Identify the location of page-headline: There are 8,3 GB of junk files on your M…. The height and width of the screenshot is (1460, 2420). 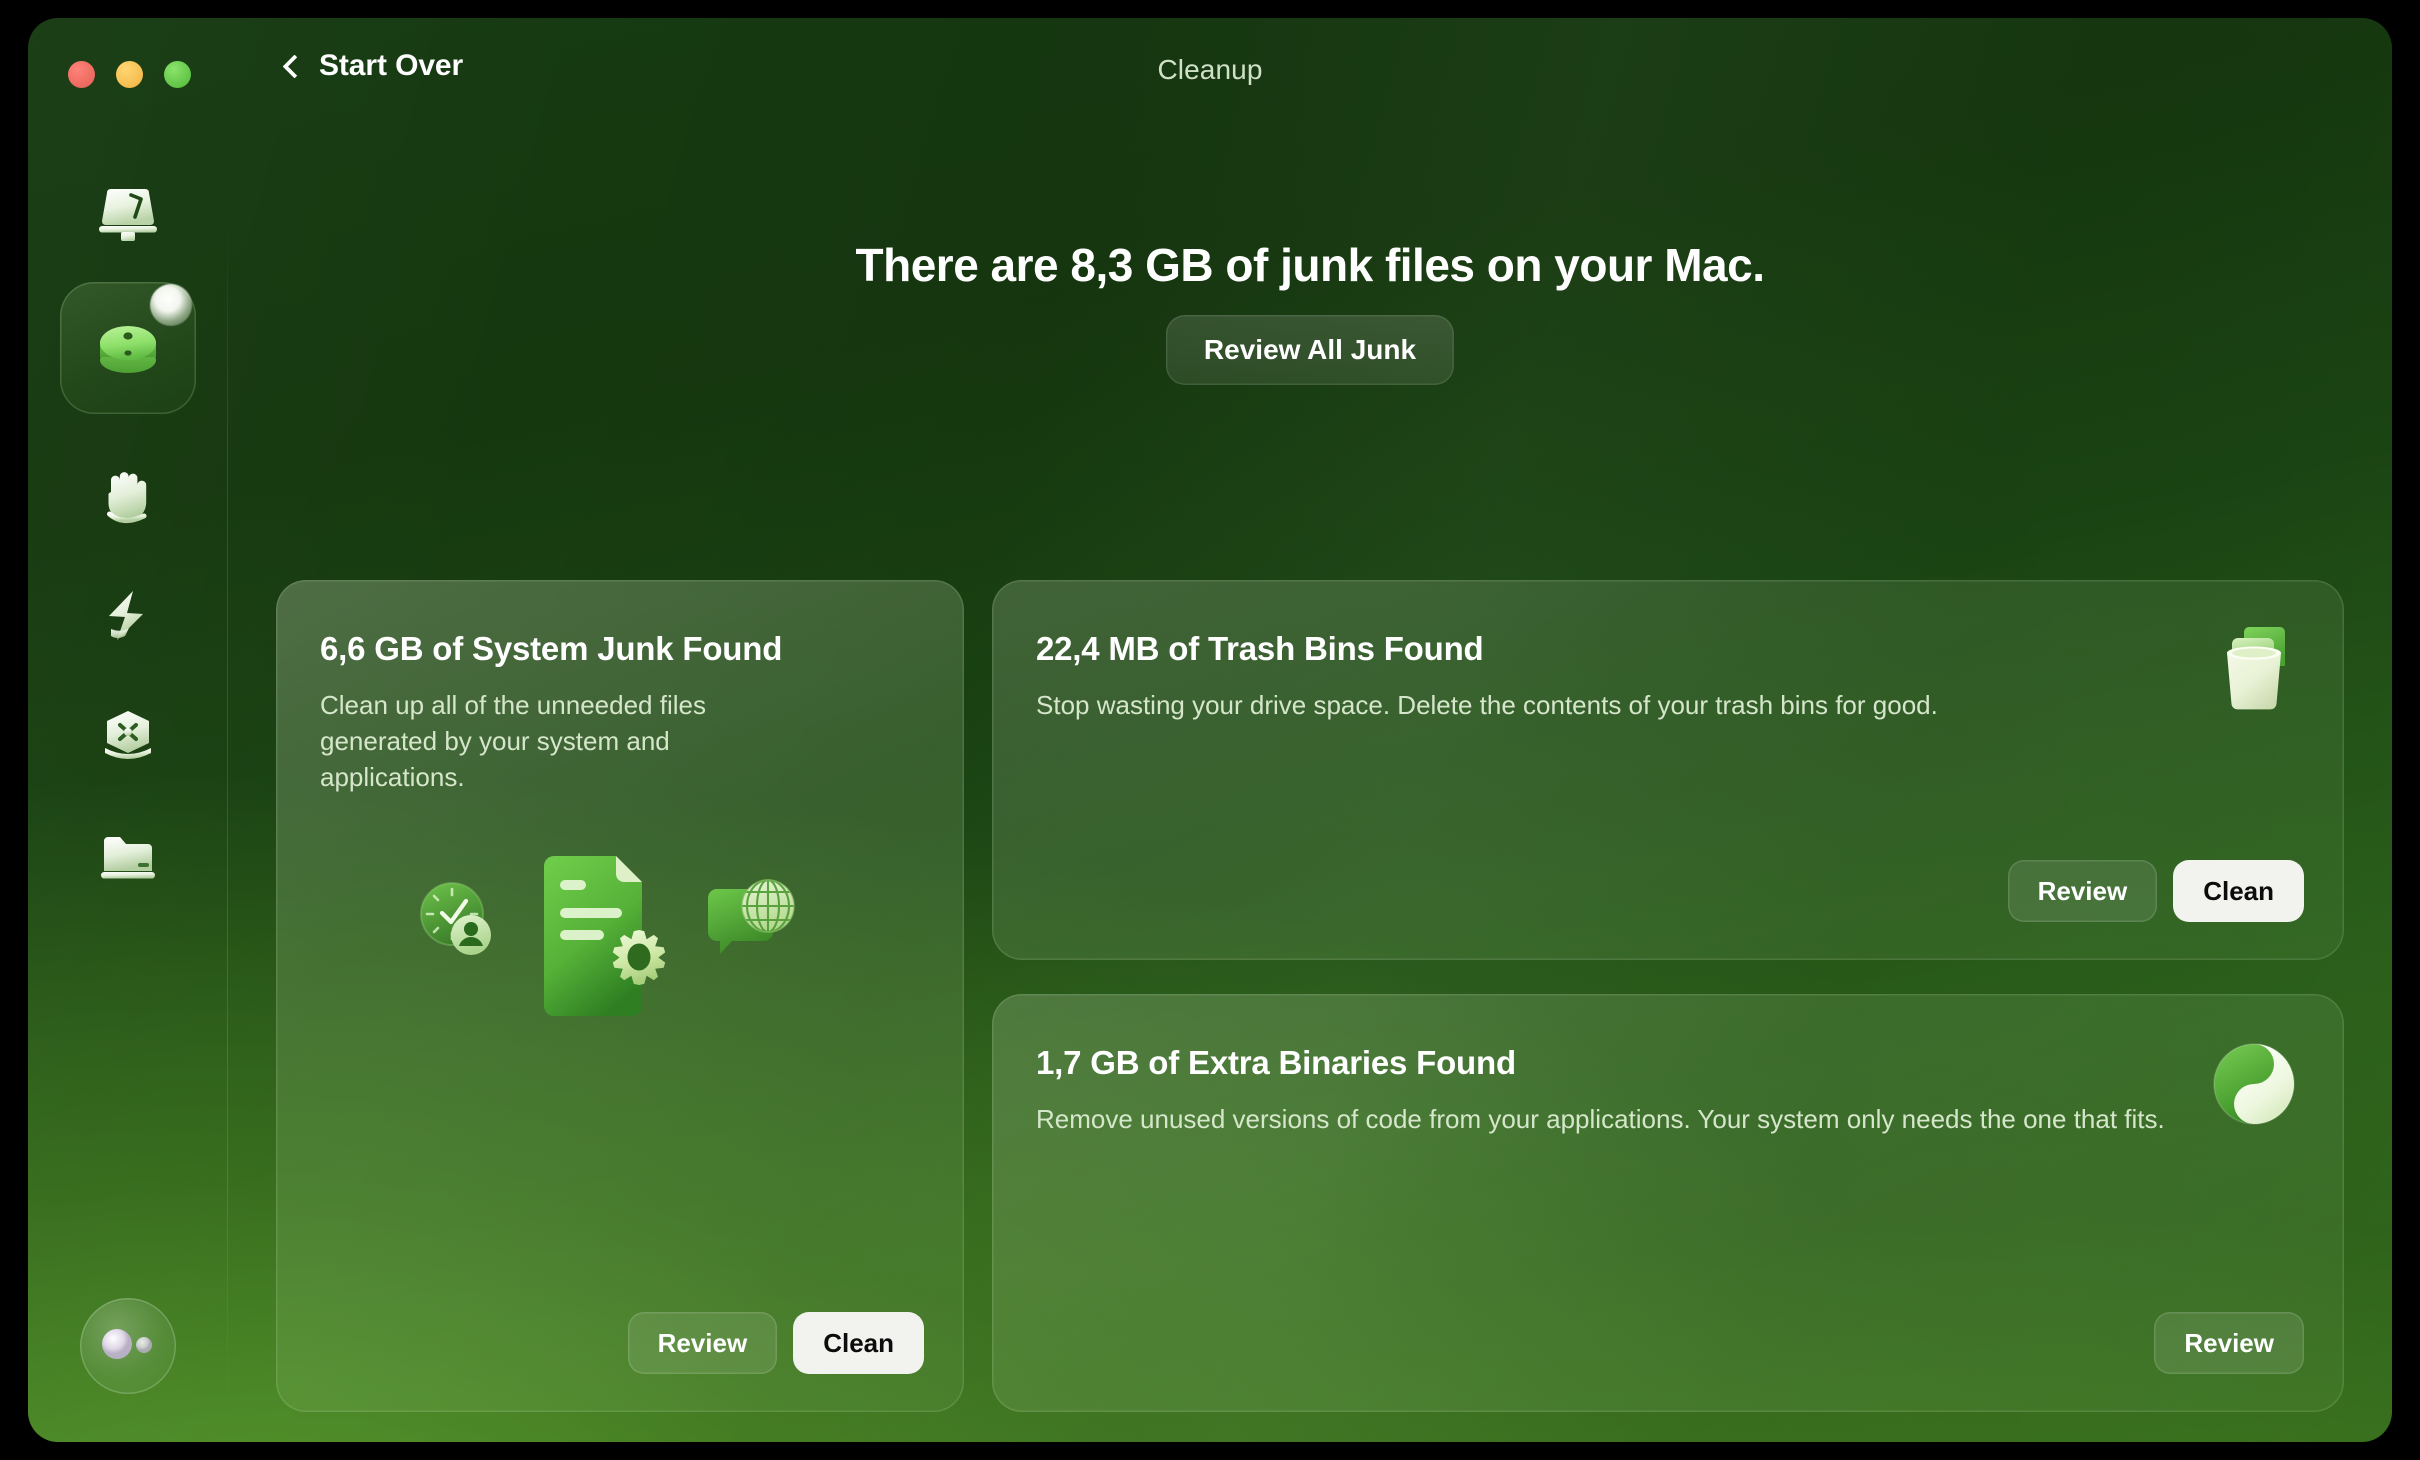
(1310, 265).